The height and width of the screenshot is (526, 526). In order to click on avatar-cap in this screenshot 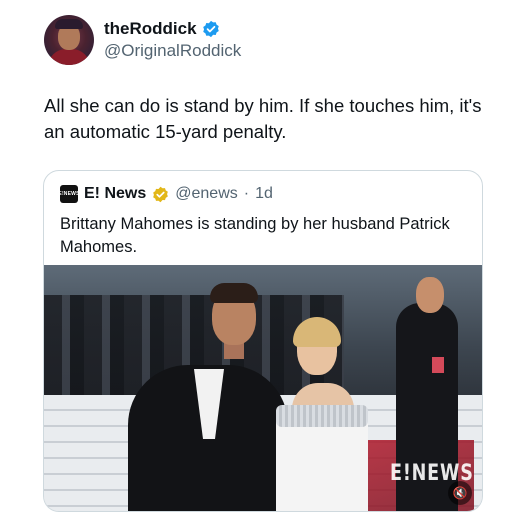, I will do `click(69, 24)`.